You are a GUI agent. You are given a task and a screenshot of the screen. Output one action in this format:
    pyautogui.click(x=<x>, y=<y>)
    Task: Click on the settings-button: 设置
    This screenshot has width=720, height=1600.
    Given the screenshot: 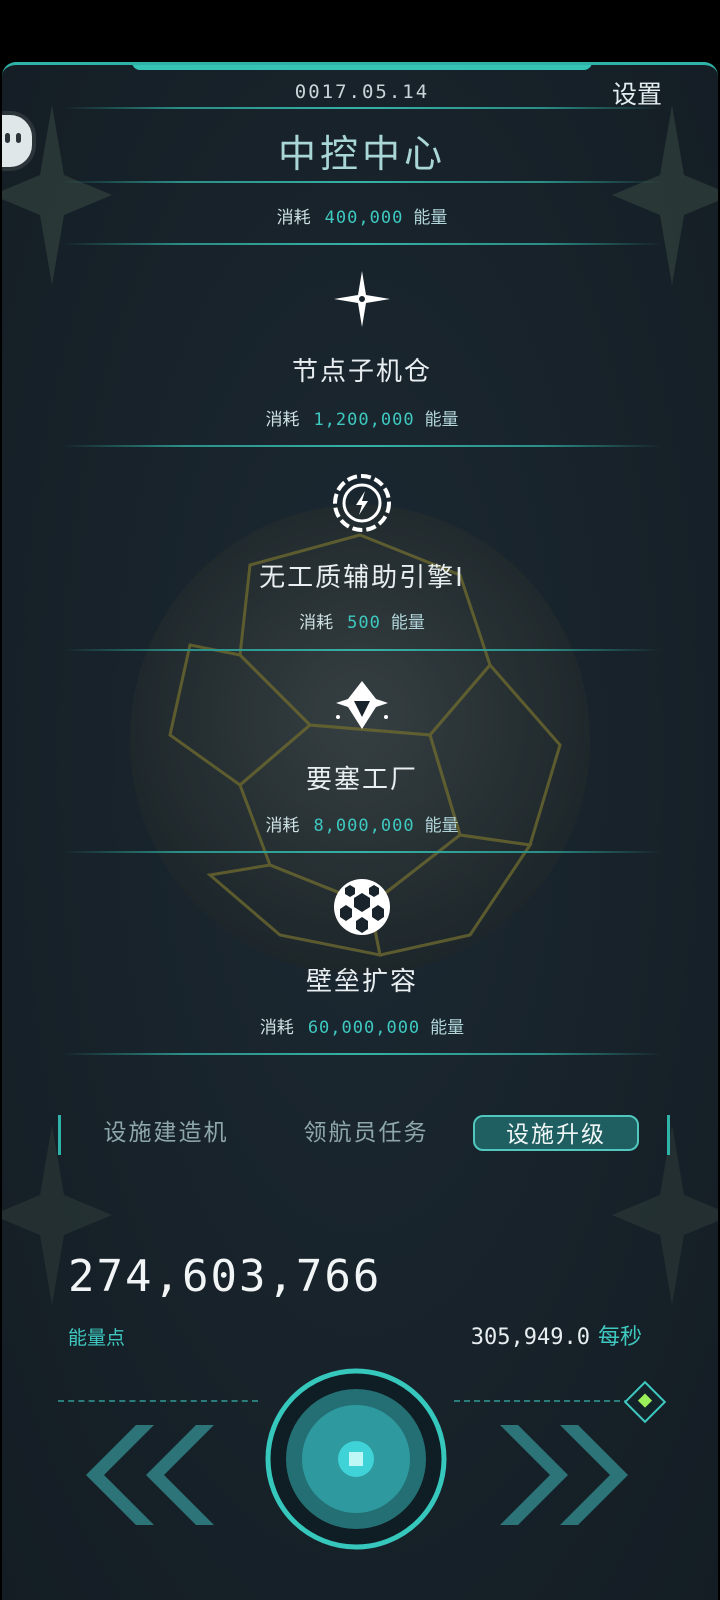 What is the action you would take?
    pyautogui.click(x=637, y=93)
    